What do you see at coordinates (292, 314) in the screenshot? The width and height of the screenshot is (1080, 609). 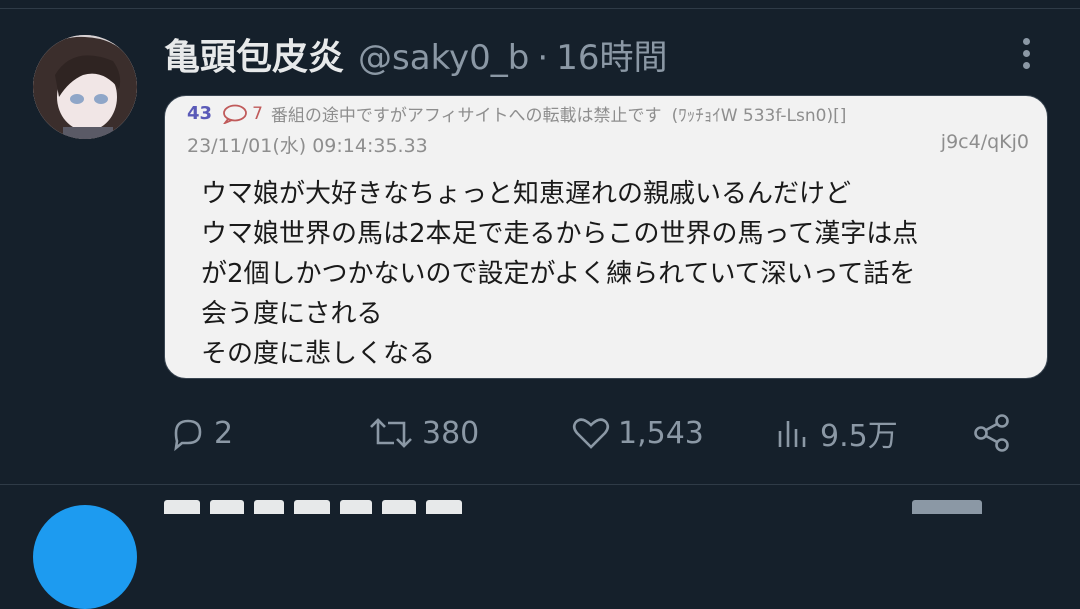 I see `body-line: 会う度にされる` at bounding box center [292, 314].